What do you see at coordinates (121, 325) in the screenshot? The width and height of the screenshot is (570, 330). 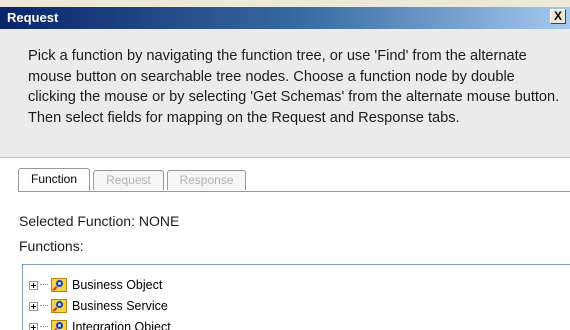 I see `tree-node-label: Integration Object` at bounding box center [121, 325].